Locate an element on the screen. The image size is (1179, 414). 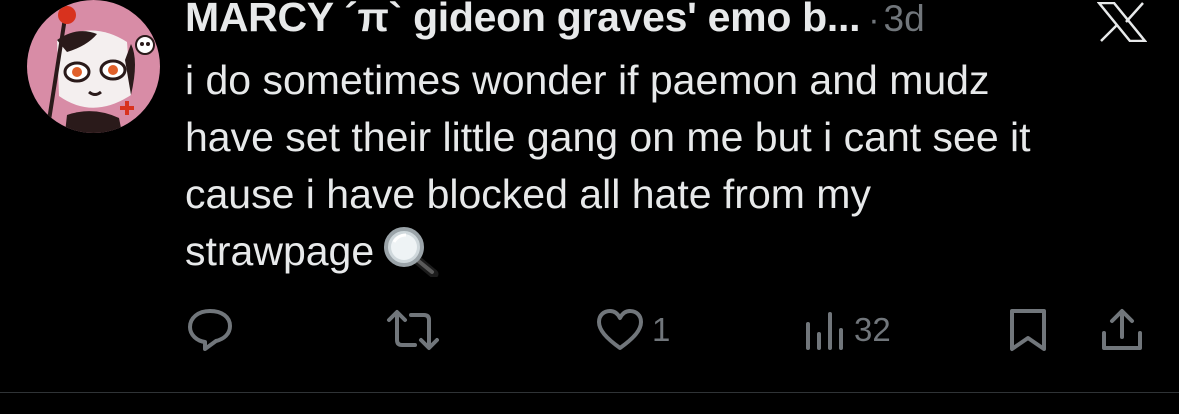
bookmark-icon is located at coordinates (1028, 330).